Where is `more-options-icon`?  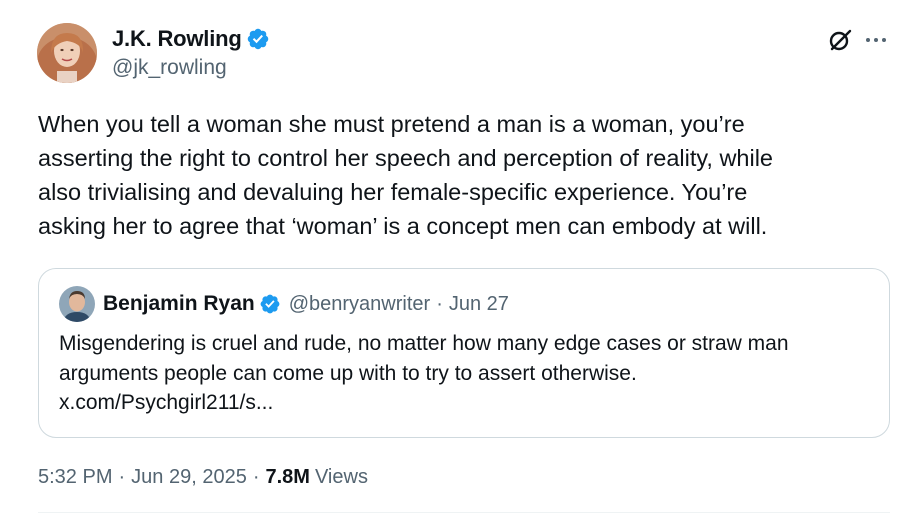 more-options-icon is located at coordinates (876, 40).